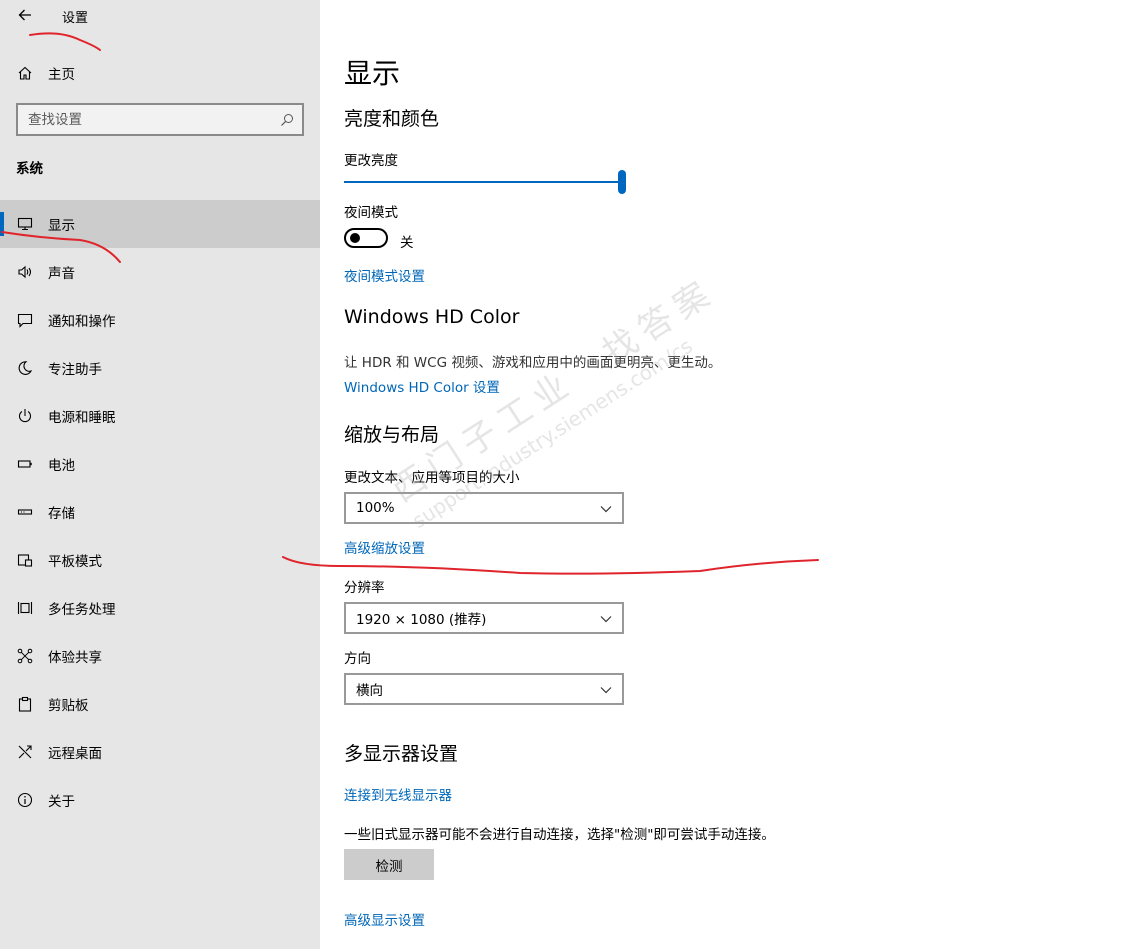  I want to click on app-title: 设置, so click(75, 18).